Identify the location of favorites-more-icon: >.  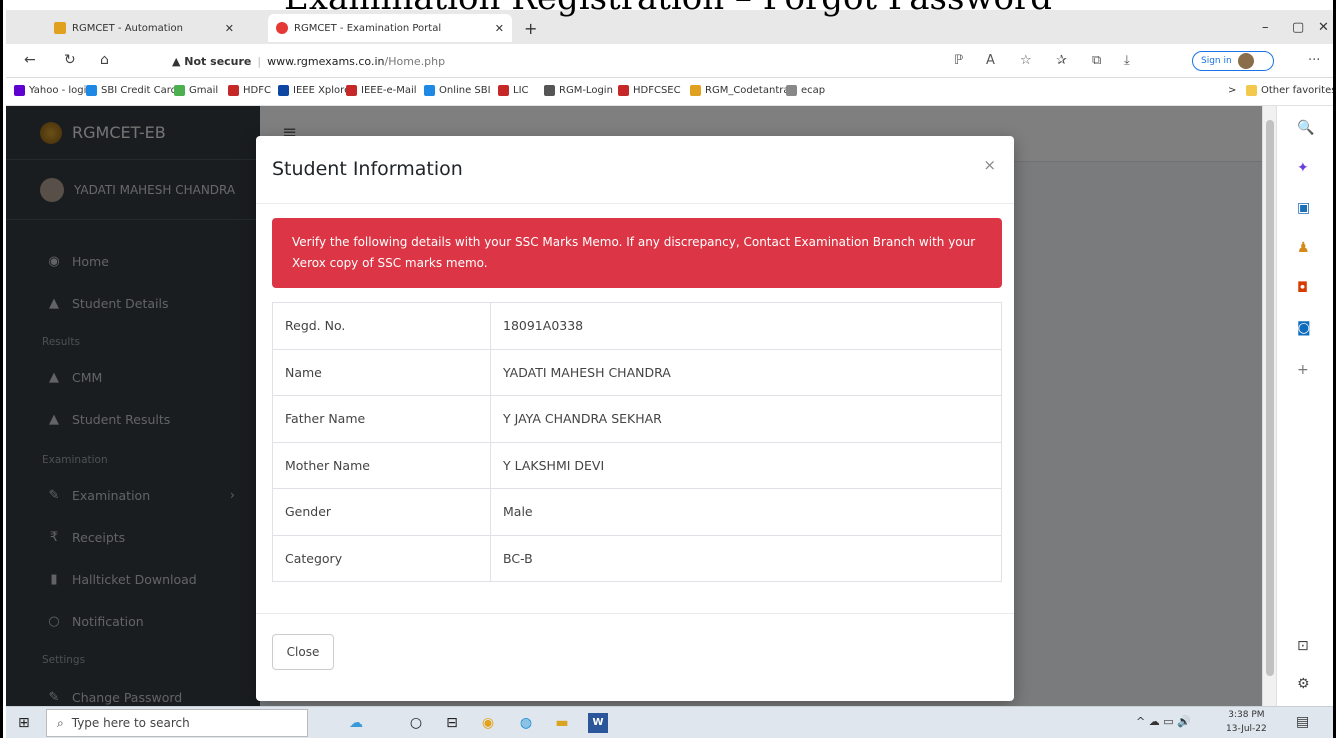
(1232, 90).